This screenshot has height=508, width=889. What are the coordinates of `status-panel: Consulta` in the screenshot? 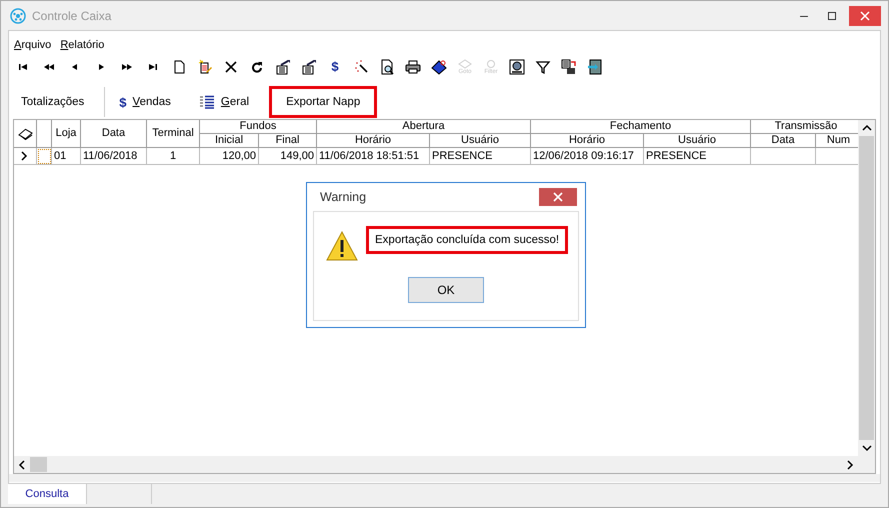 It's located at (47, 494).